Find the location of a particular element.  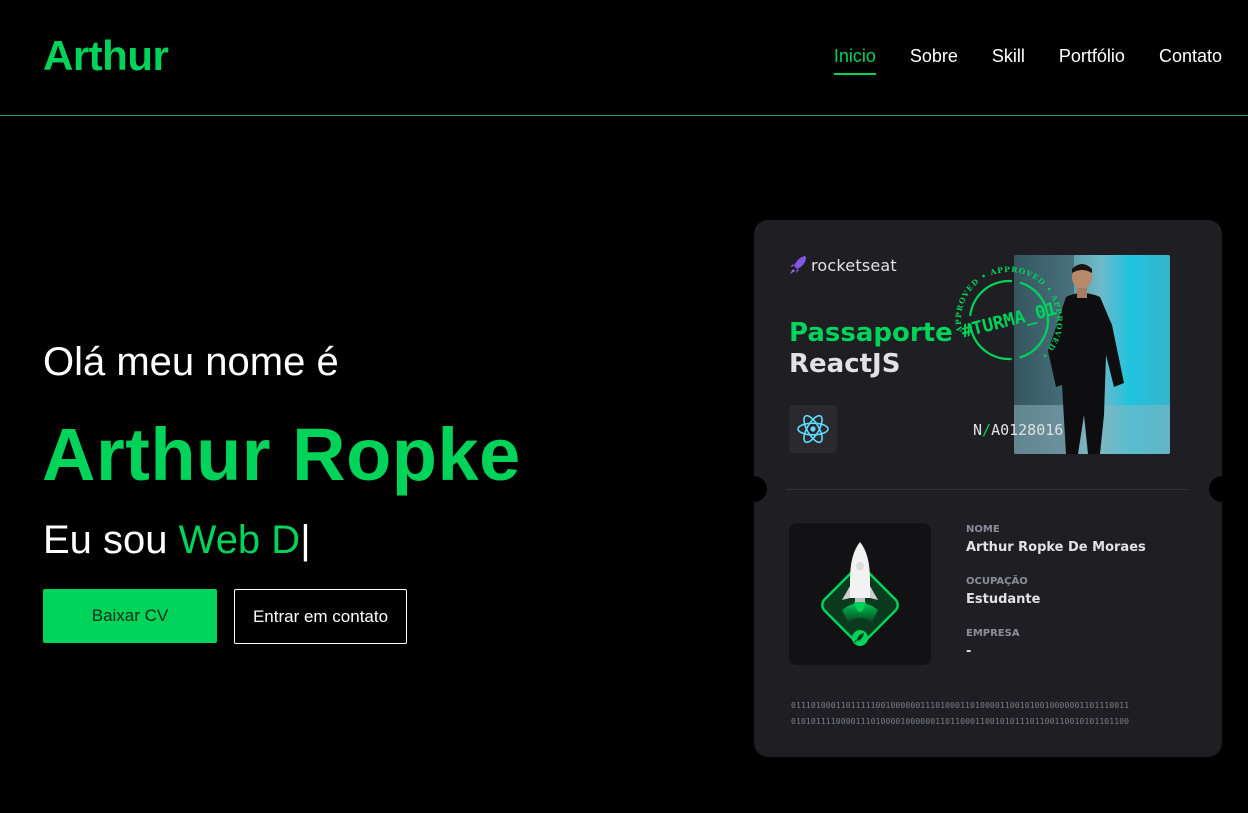

ticket-notch-right is located at coordinates (1222, 489).